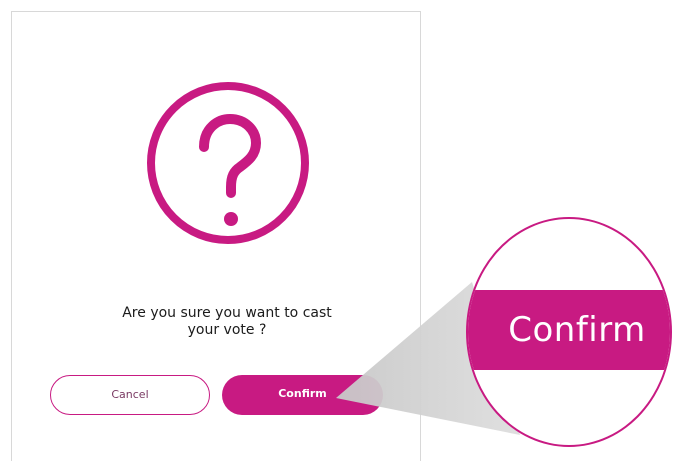 Image resolution: width=683 pixels, height=464 pixels. What do you see at coordinates (577, 330) in the screenshot?
I see `magnified-confirm-label: Confirm` at bounding box center [577, 330].